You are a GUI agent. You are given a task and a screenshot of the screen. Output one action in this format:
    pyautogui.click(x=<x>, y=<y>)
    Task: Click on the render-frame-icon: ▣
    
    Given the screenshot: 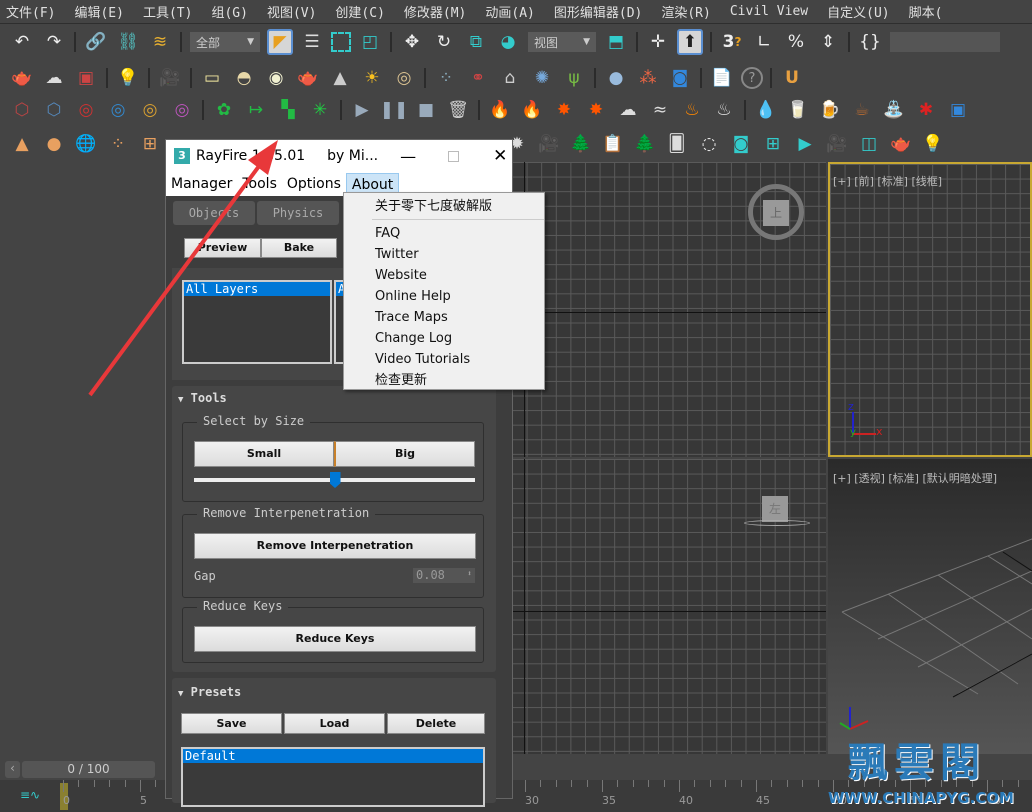 What is the action you would take?
    pyautogui.click(x=86, y=78)
    